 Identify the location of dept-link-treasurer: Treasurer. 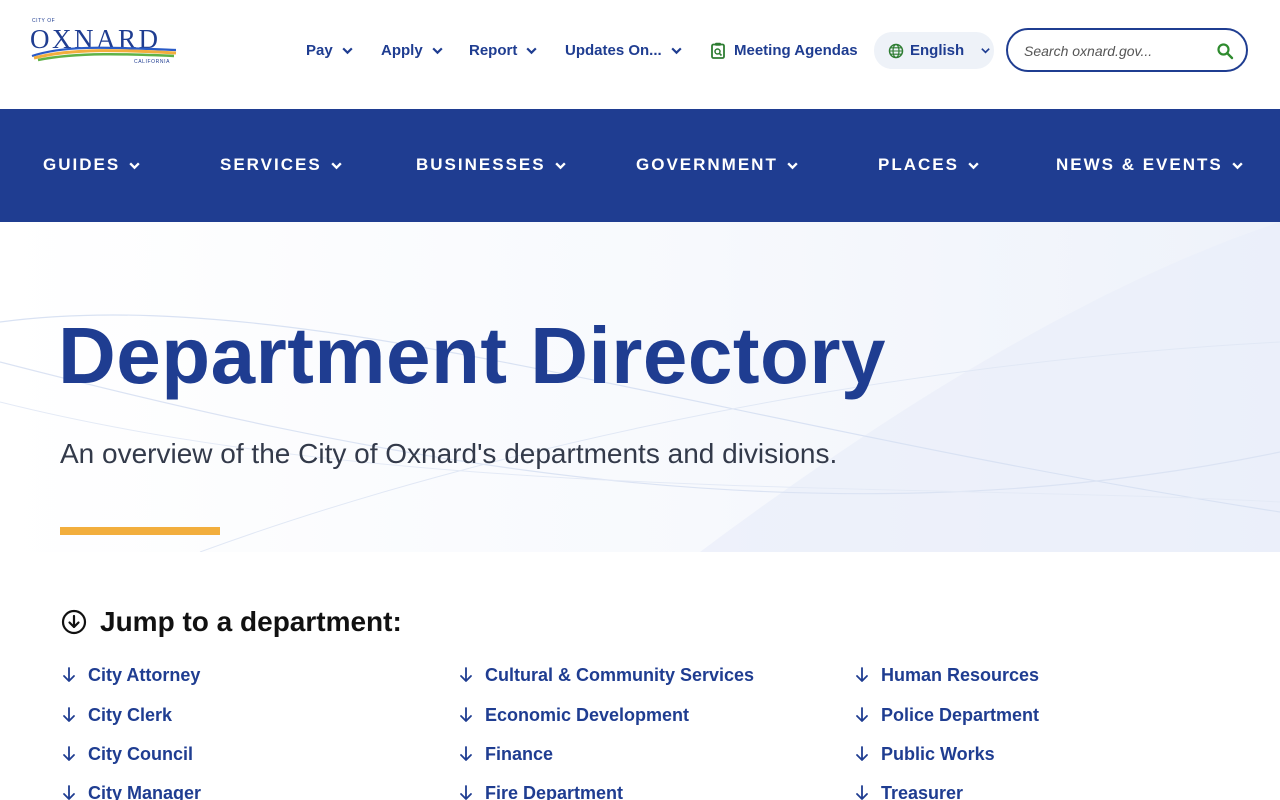
(908, 790).